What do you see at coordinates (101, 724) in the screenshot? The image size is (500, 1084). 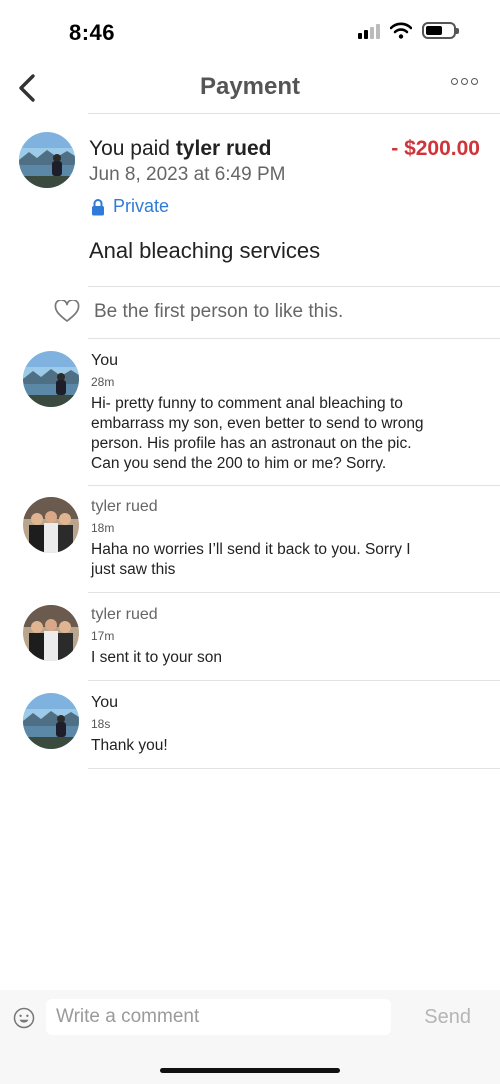 I see `comment-time: 18s` at bounding box center [101, 724].